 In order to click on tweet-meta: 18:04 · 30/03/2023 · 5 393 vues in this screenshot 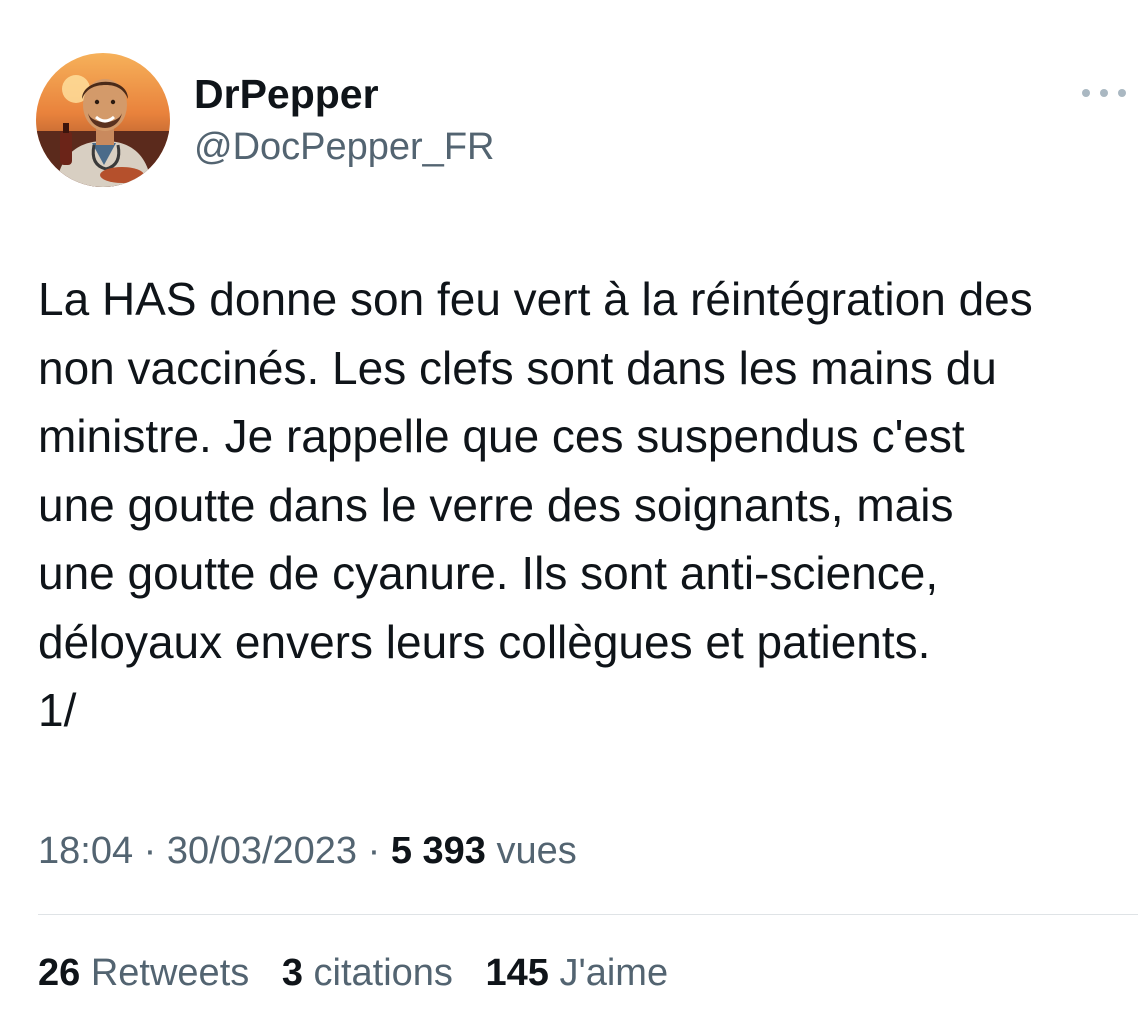, I will do `click(307, 851)`.